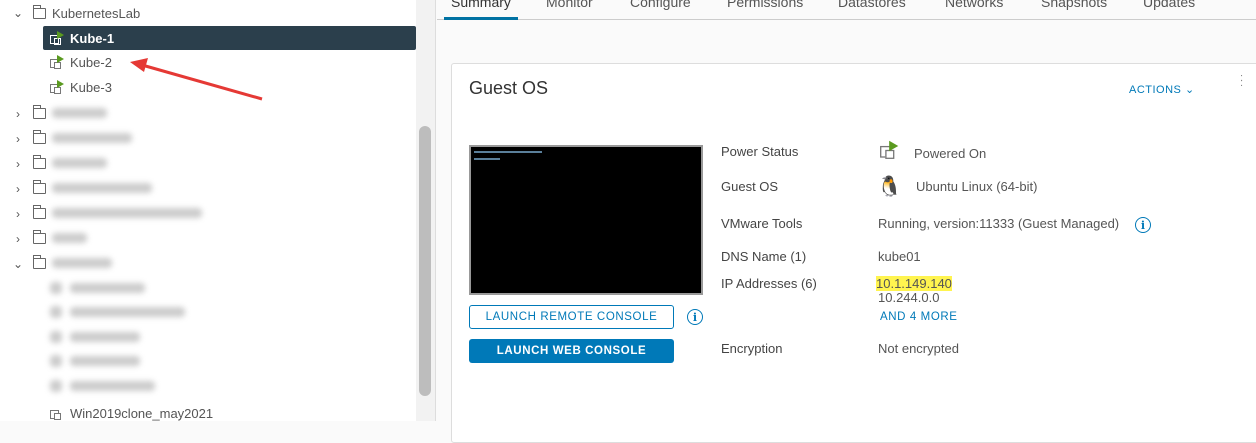 The width and height of the screenshot is (1256, 443). Describe the element at coordinates (889, 187) in the screenshot. I see `linux-penguin-icon: 🐧` at that location.